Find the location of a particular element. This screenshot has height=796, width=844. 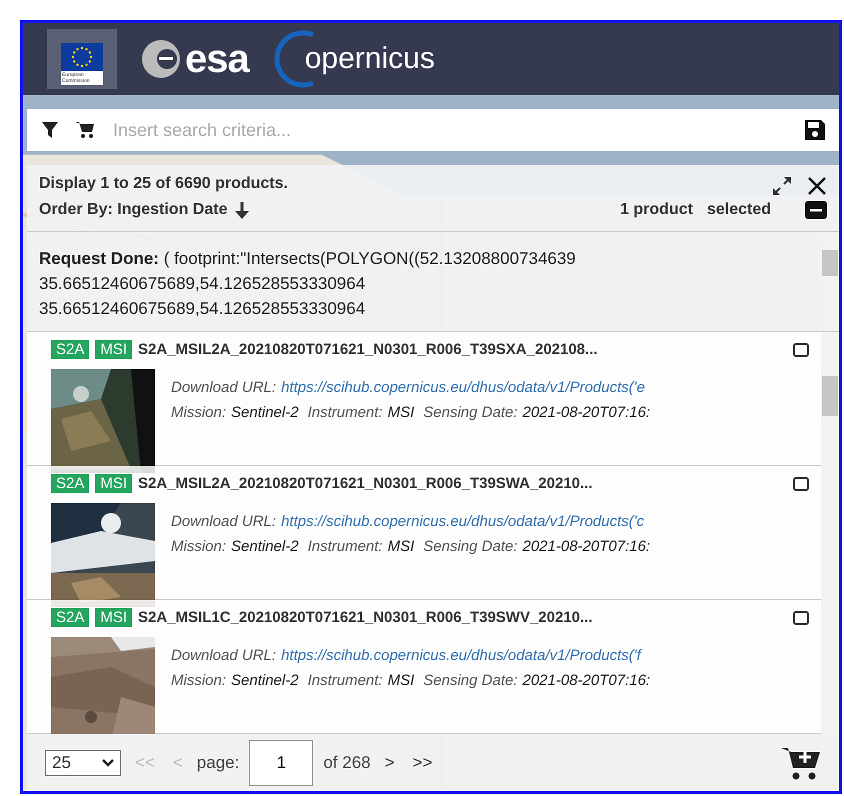

esa-emblem-icon is located at coordinates (161, 59).